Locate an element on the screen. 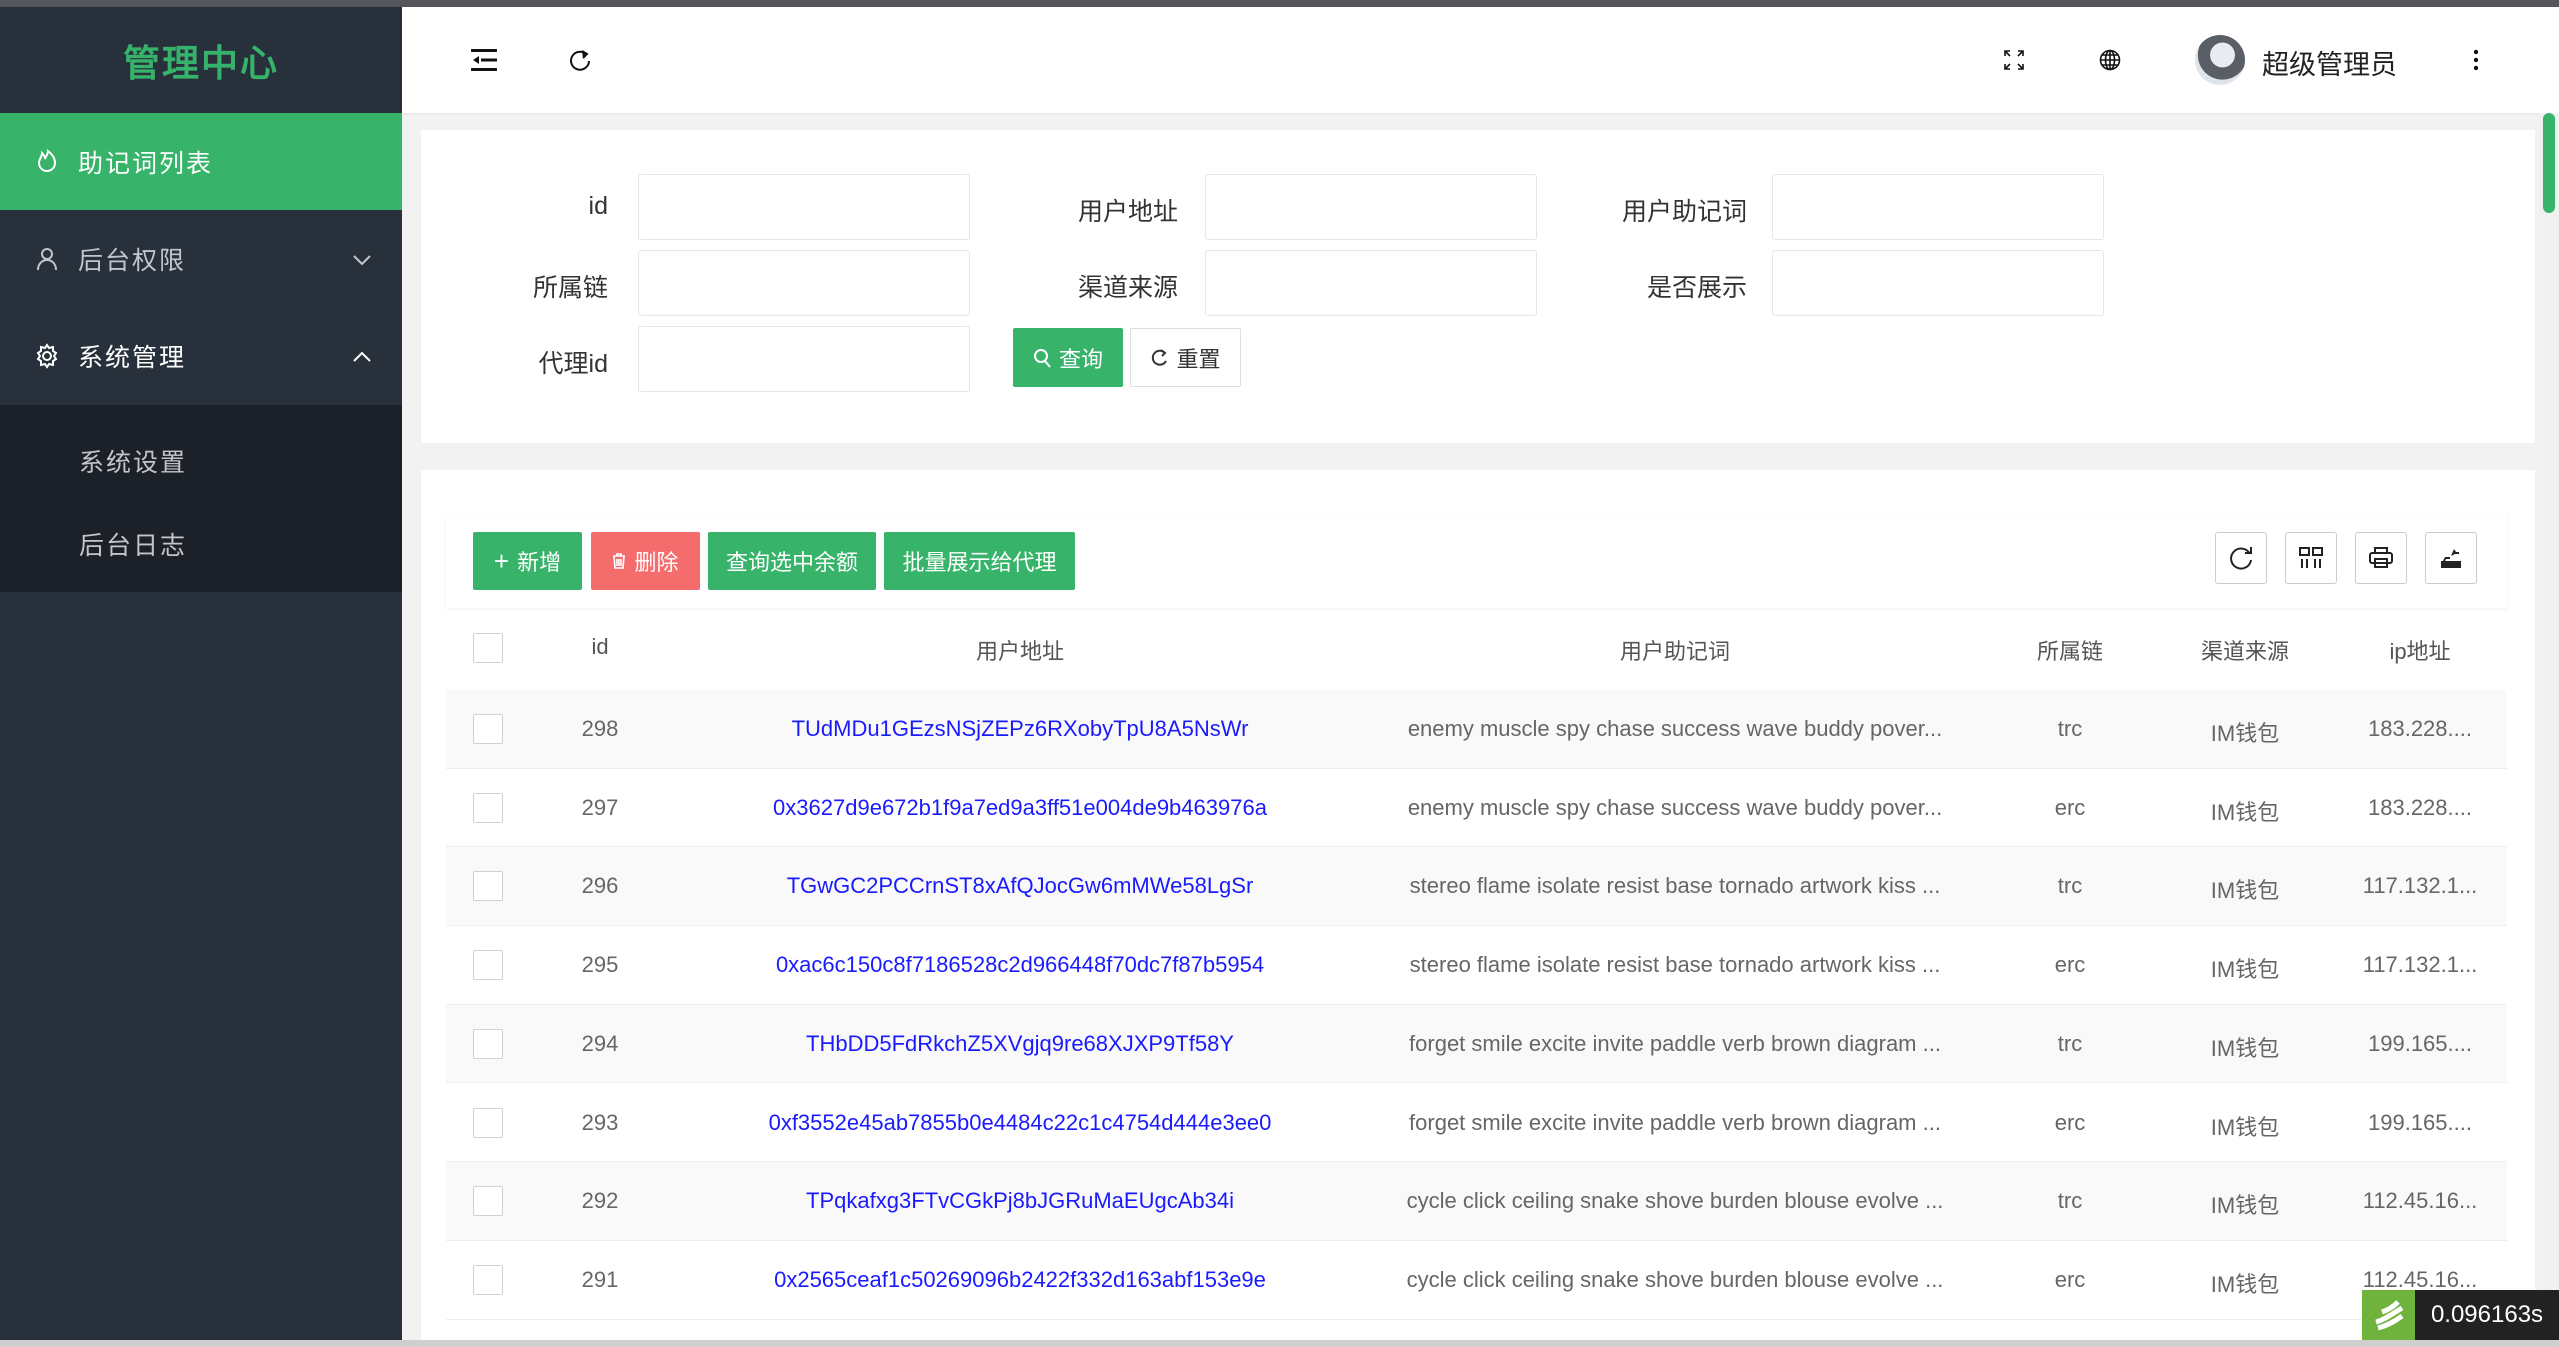 Image resolution: width=2559 pixels, height=1347 pixels. column-header-address: 用户地址 is located at coordinates (1020, 650).